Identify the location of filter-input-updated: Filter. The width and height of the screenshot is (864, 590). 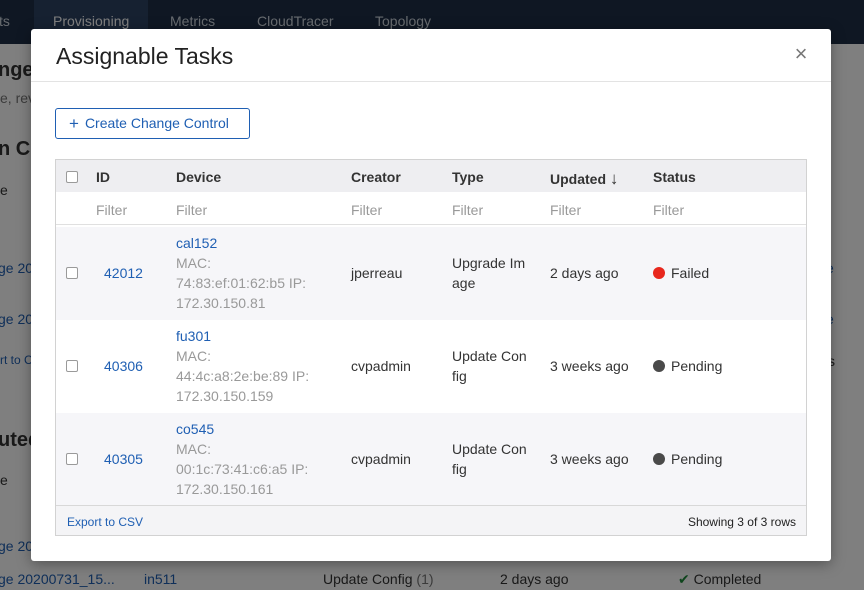
(565, 210).